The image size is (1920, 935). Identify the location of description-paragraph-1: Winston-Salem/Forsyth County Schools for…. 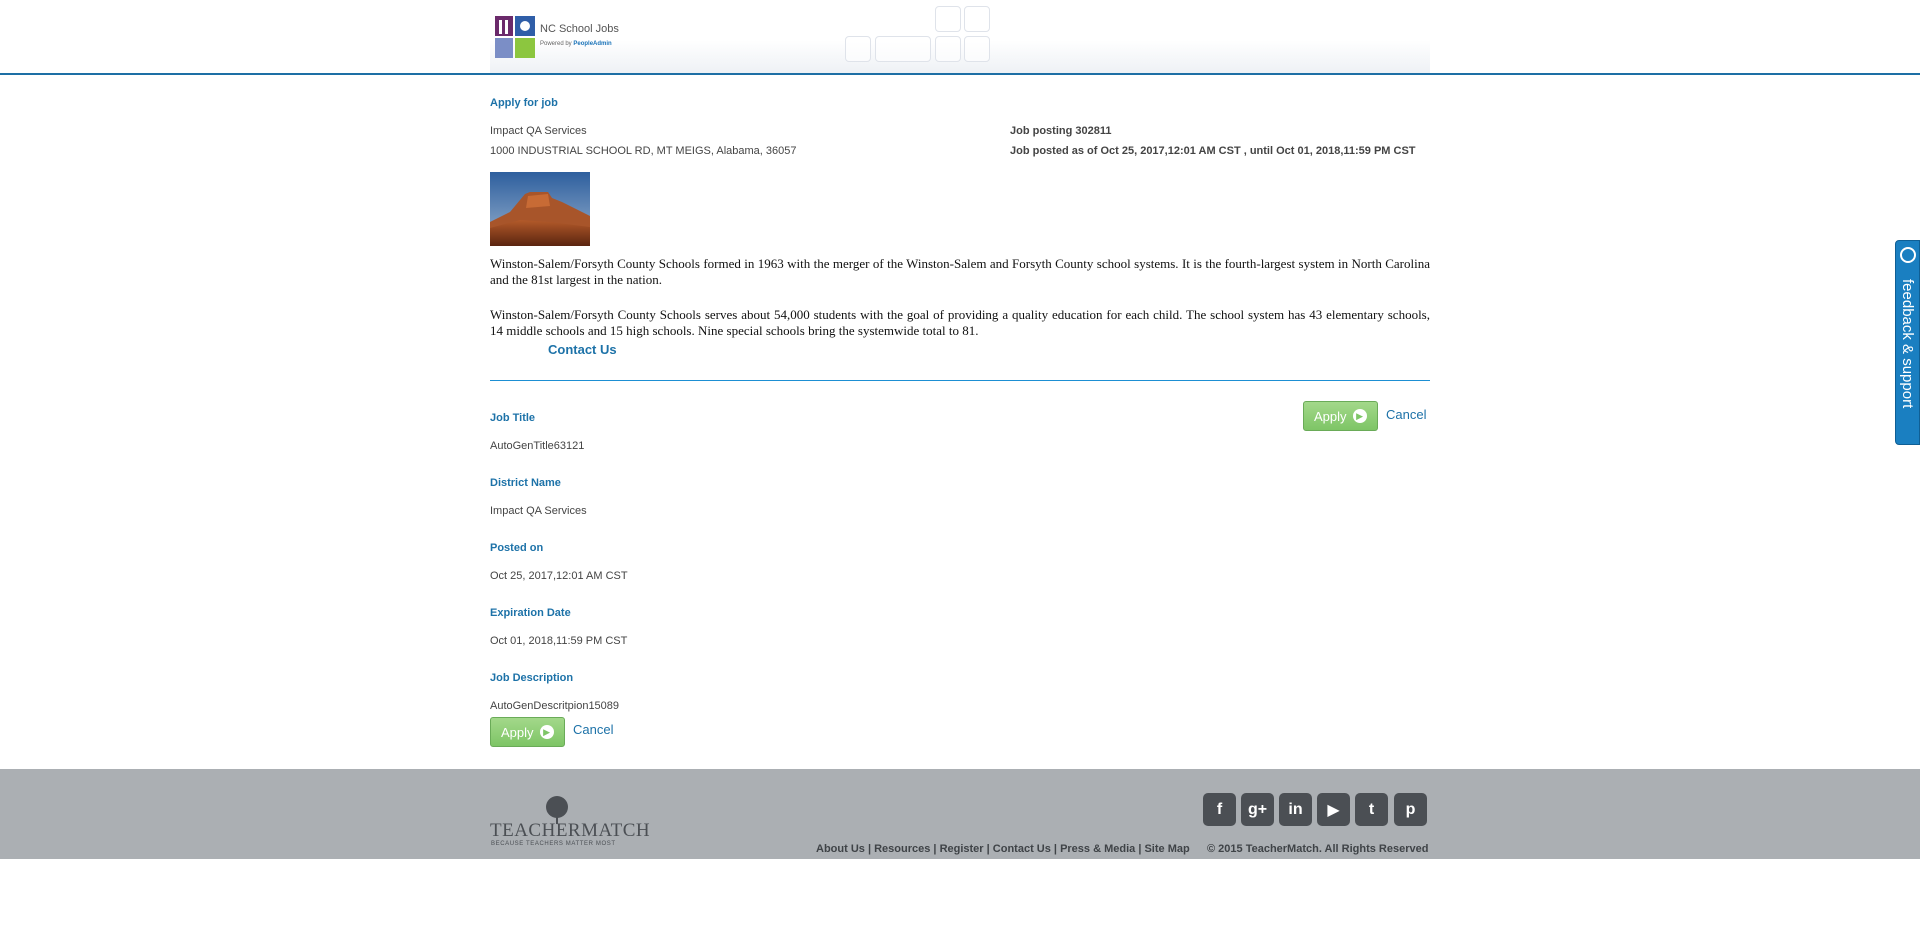
(960, 271).